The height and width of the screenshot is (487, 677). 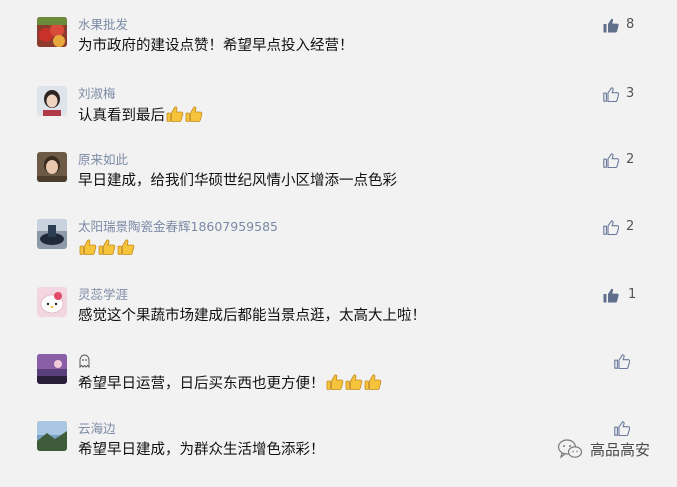 What do you see at coordinates (252, 316) in the screenshot?
I see `comment-text: 感觉这个果蔬市场建成后都能当景点逛，太高大上啦！` at bounding box center [252, 316].